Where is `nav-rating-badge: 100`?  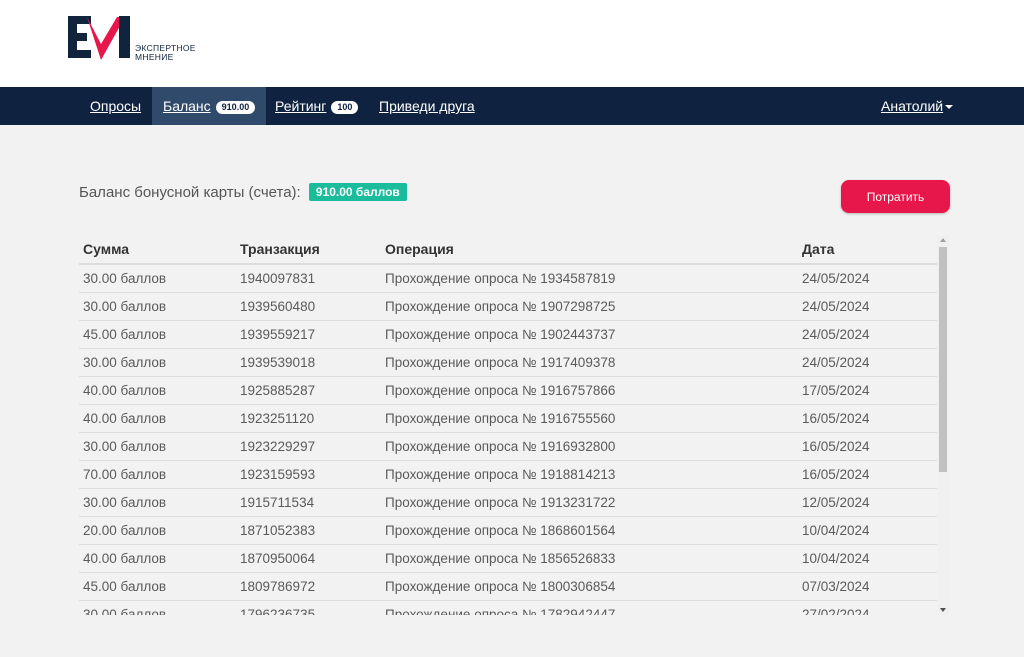
nav-rating-badge: 100 is located at coordinates (345, 107).